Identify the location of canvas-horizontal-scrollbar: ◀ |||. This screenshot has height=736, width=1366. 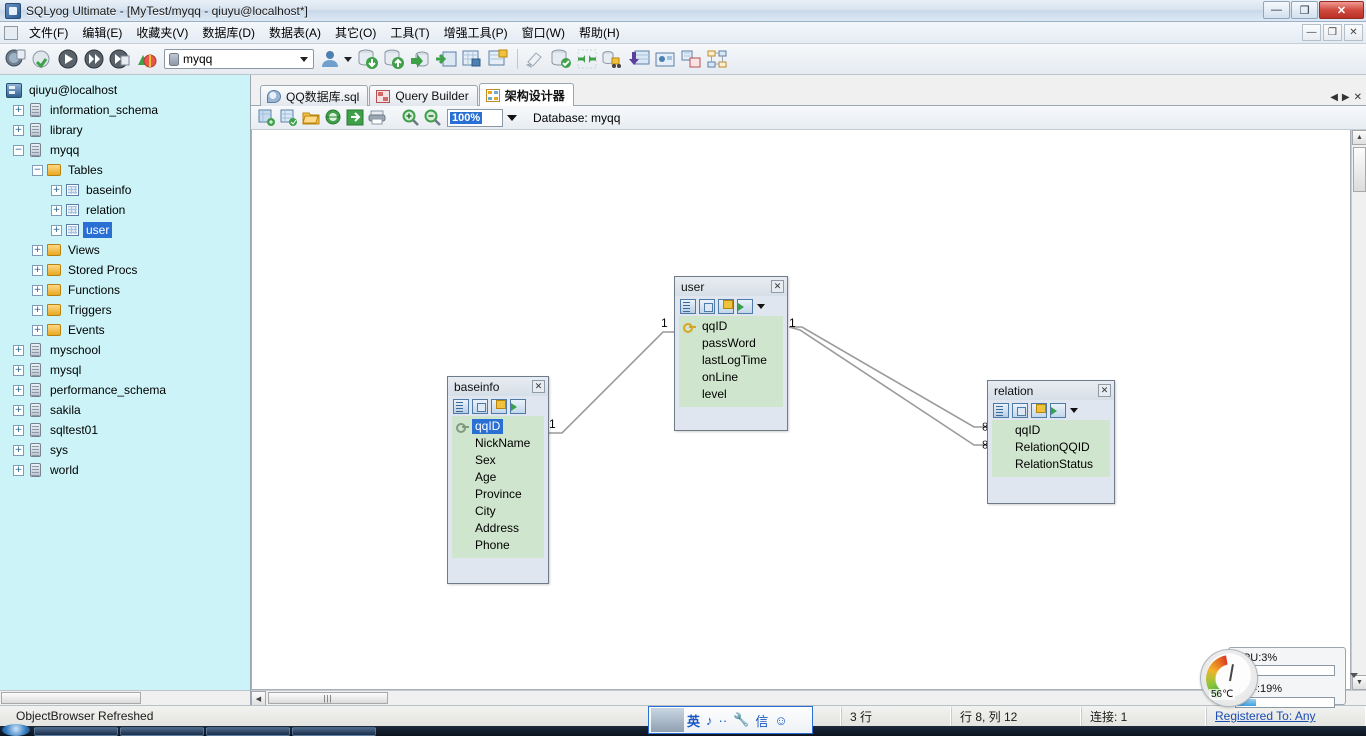
(808, 698).